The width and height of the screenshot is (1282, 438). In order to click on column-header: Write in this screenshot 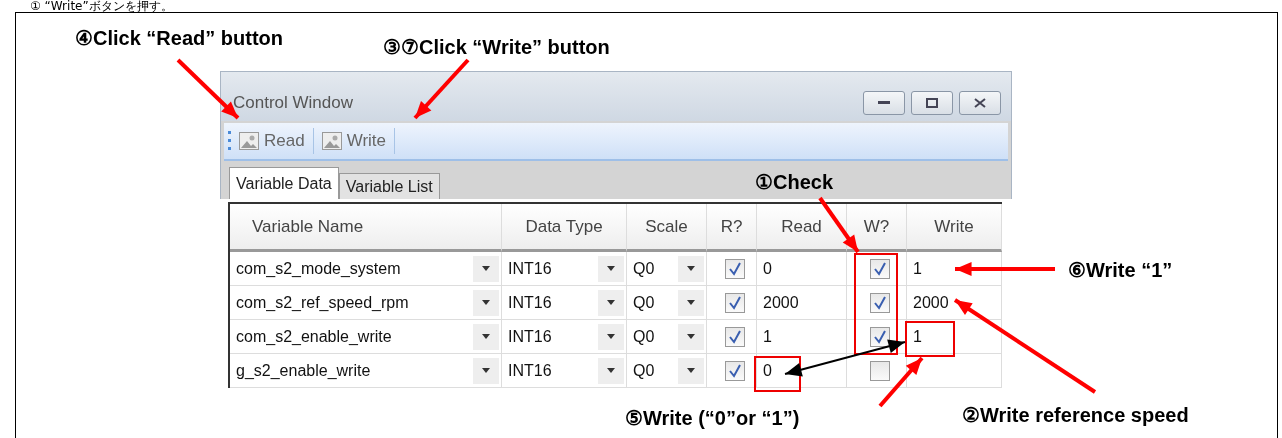, I will do `click(954, 228)`.